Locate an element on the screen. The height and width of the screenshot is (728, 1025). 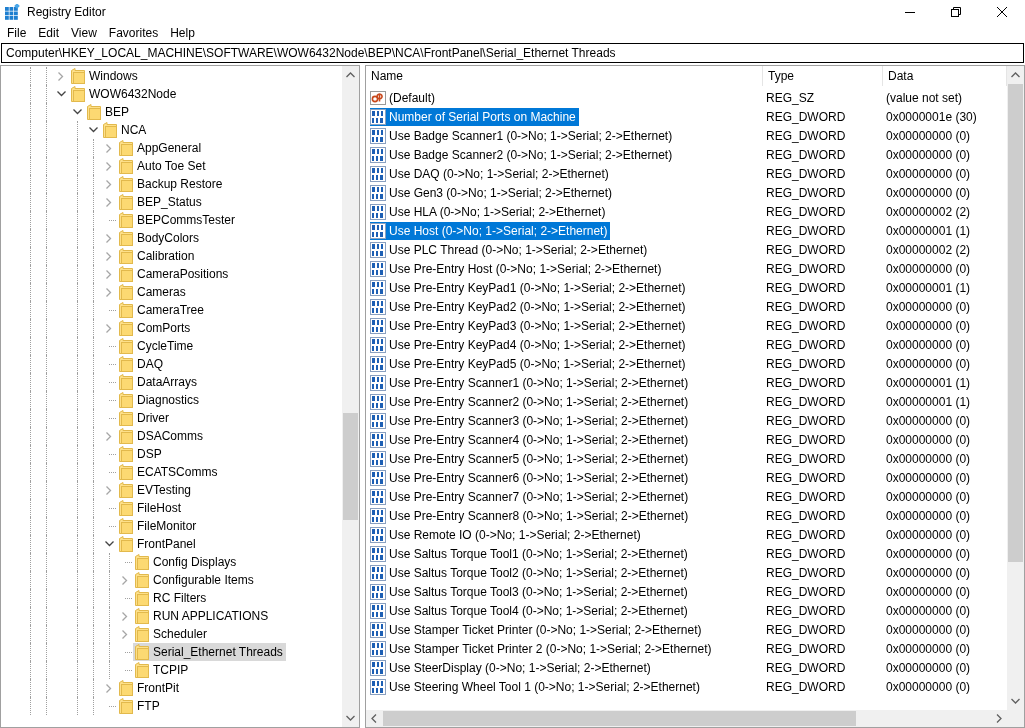
value-item: (Default) is located at coordinates (404, 97).